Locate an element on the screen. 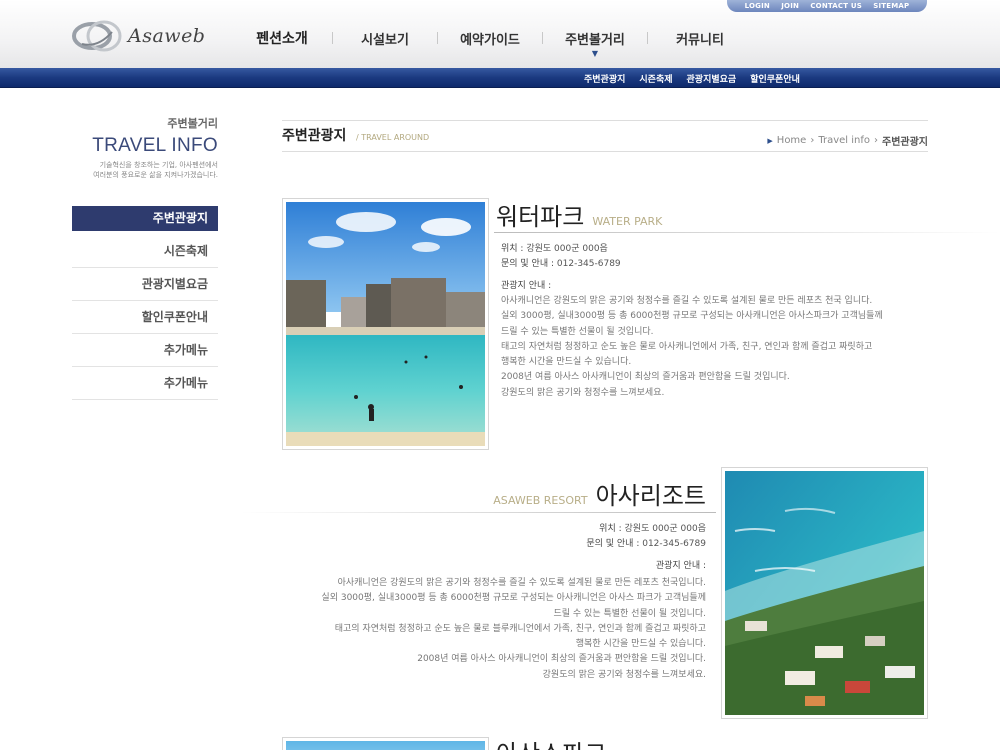  spa-park-title: 아산스파크 is located at coordinates (551, 742).